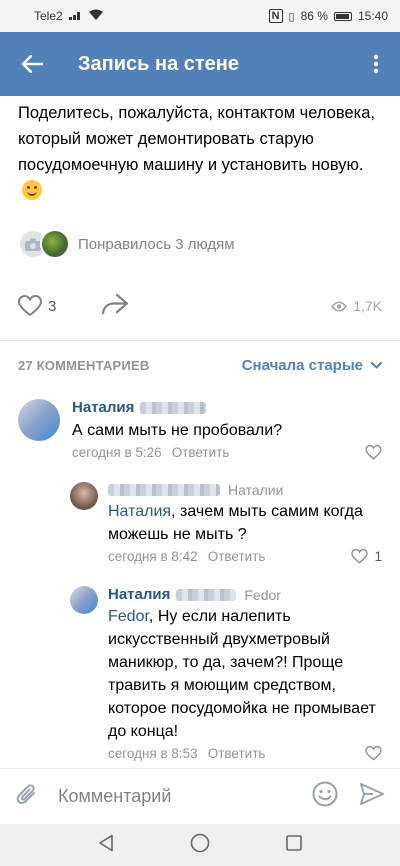 This screenshot has width=400, height=866. I want to click on app-bar: Запись на стене, so click(200, 64).